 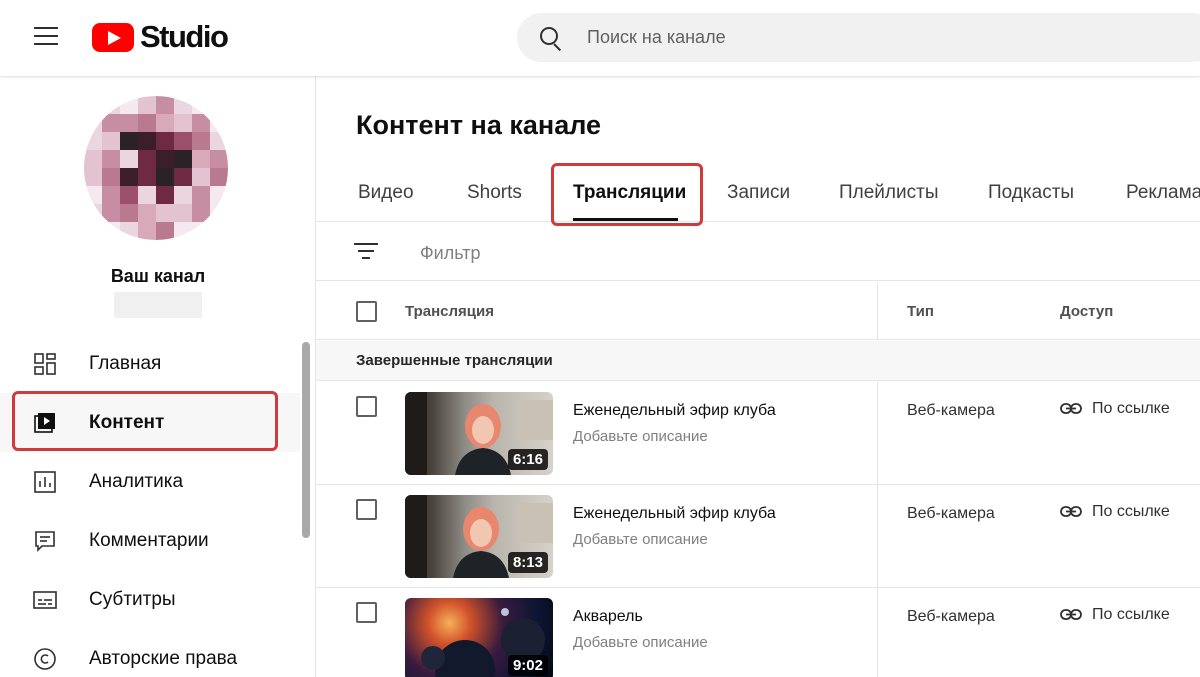 What do you see at coordinates (132, 599) in the screenshot?
I see `sidebar-item-label: Субтитры` at bounding box center [132, 599].